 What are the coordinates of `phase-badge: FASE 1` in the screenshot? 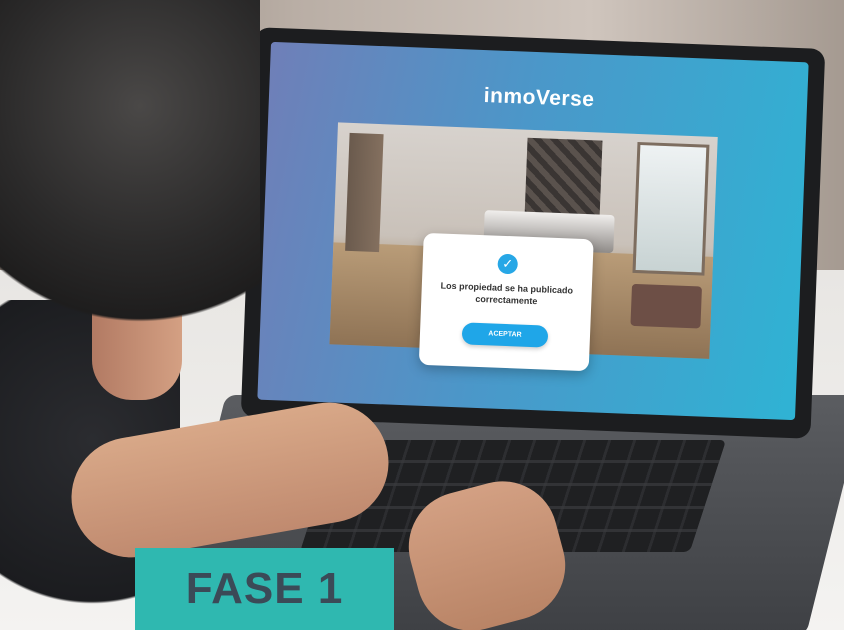 It's located at (264, 589).